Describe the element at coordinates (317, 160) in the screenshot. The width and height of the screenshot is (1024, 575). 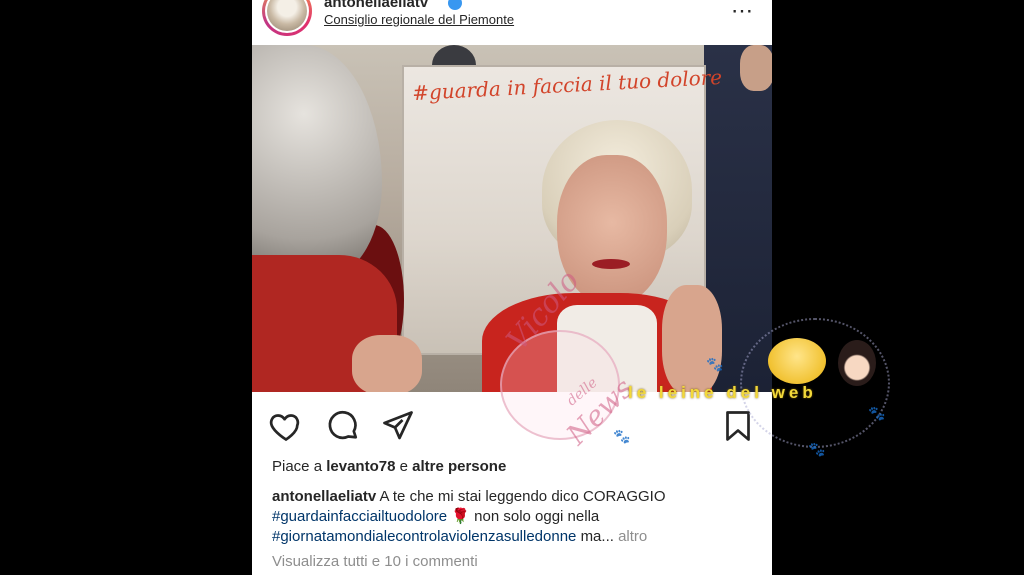
I see `back-of-head` at that location.